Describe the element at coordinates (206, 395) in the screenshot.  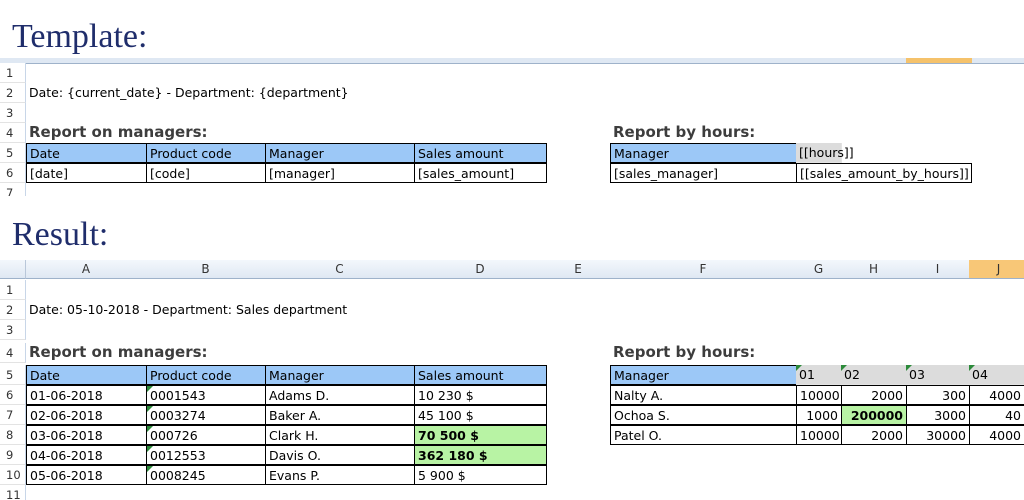
I see `table-cell-code: 0001543` at that location.